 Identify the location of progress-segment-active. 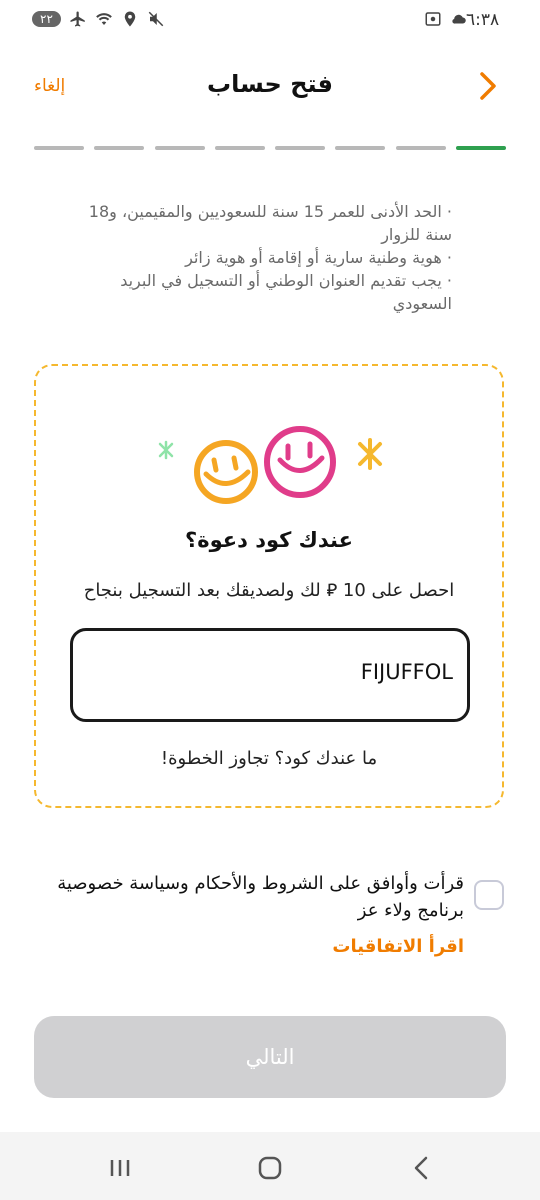
(480, 148).